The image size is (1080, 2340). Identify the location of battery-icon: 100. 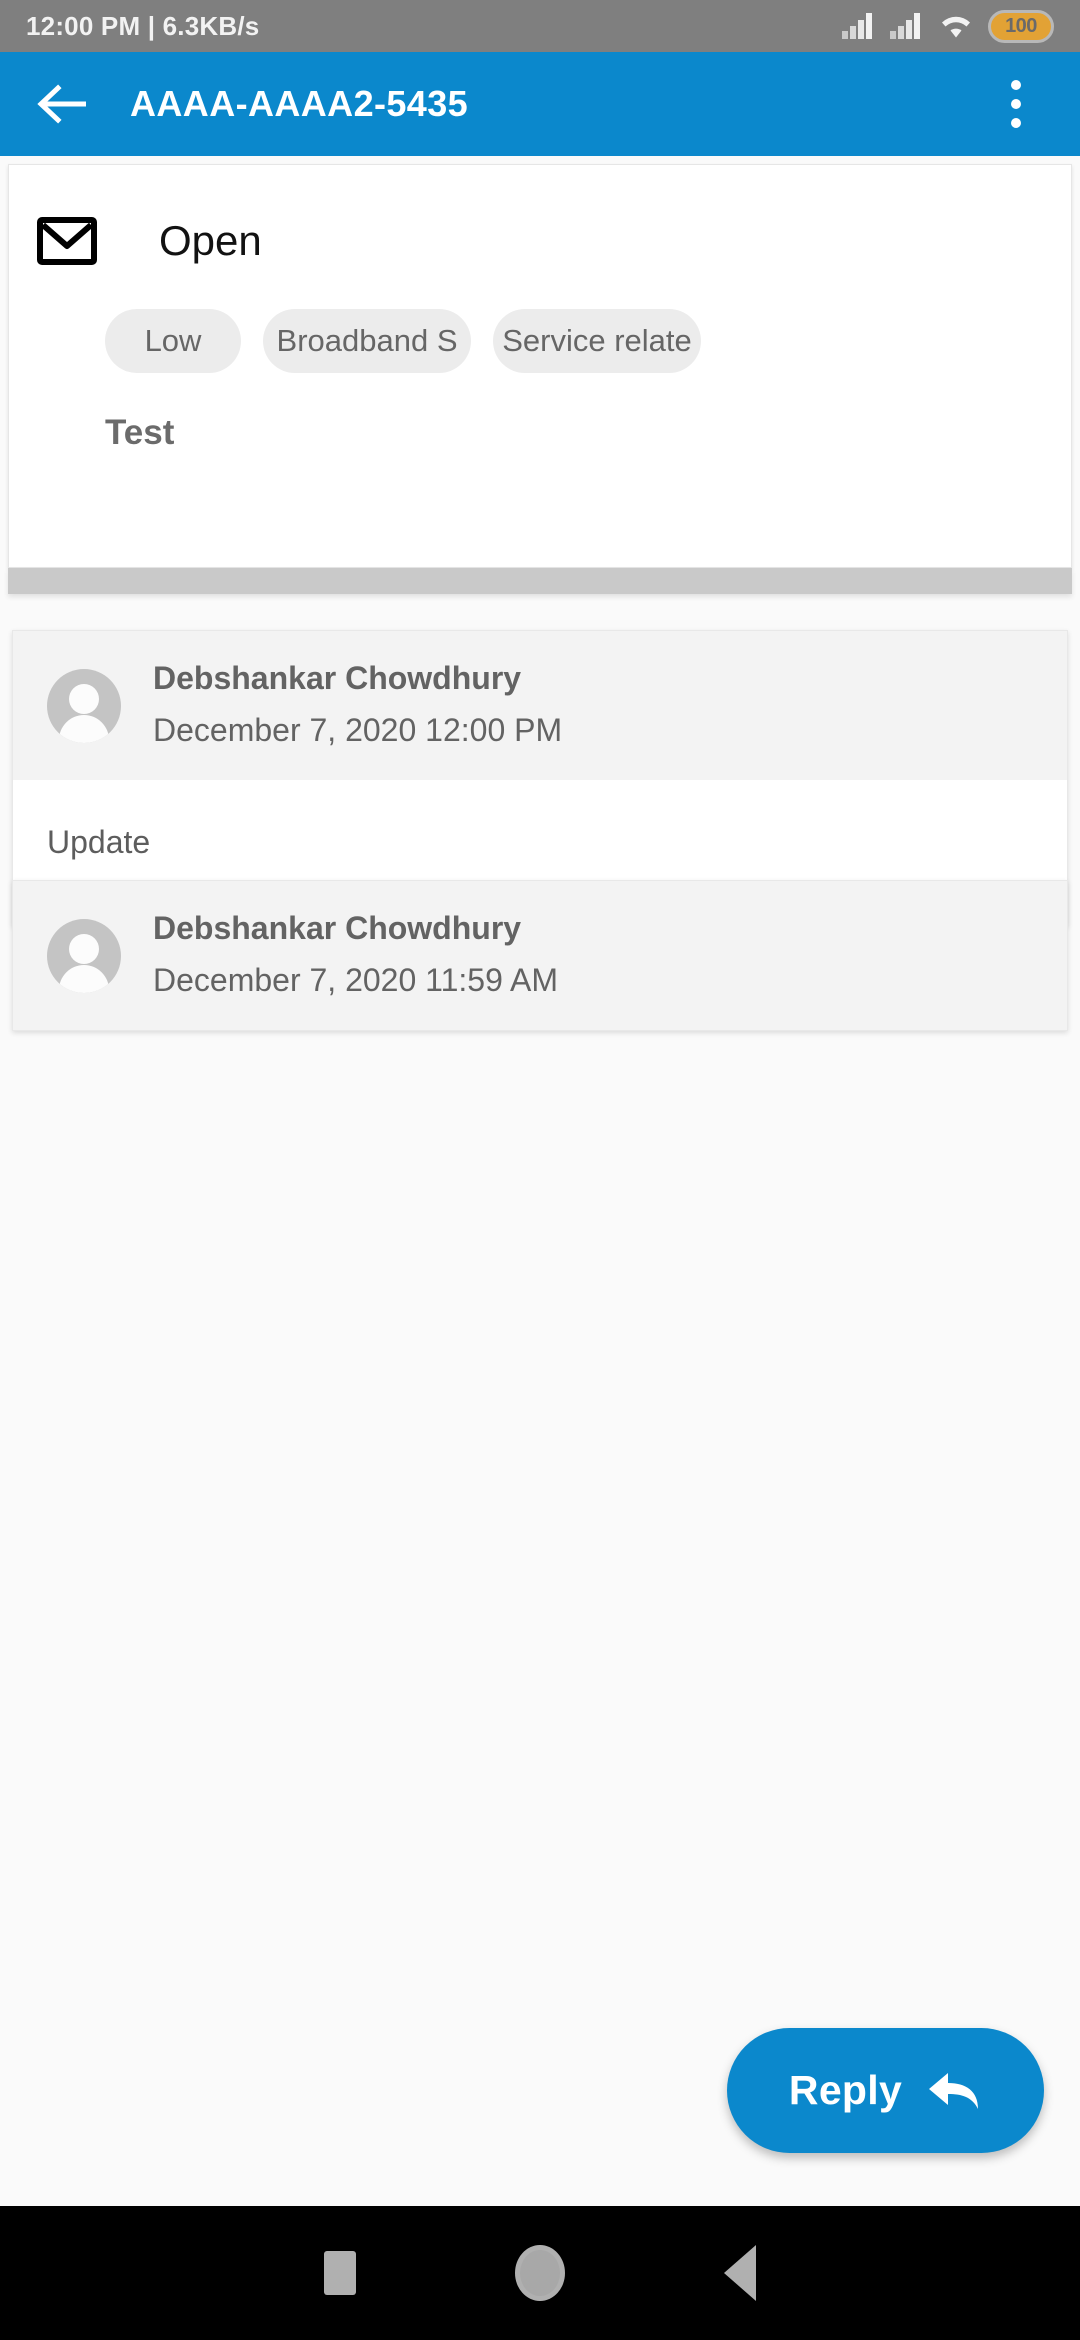
(1021, 26).